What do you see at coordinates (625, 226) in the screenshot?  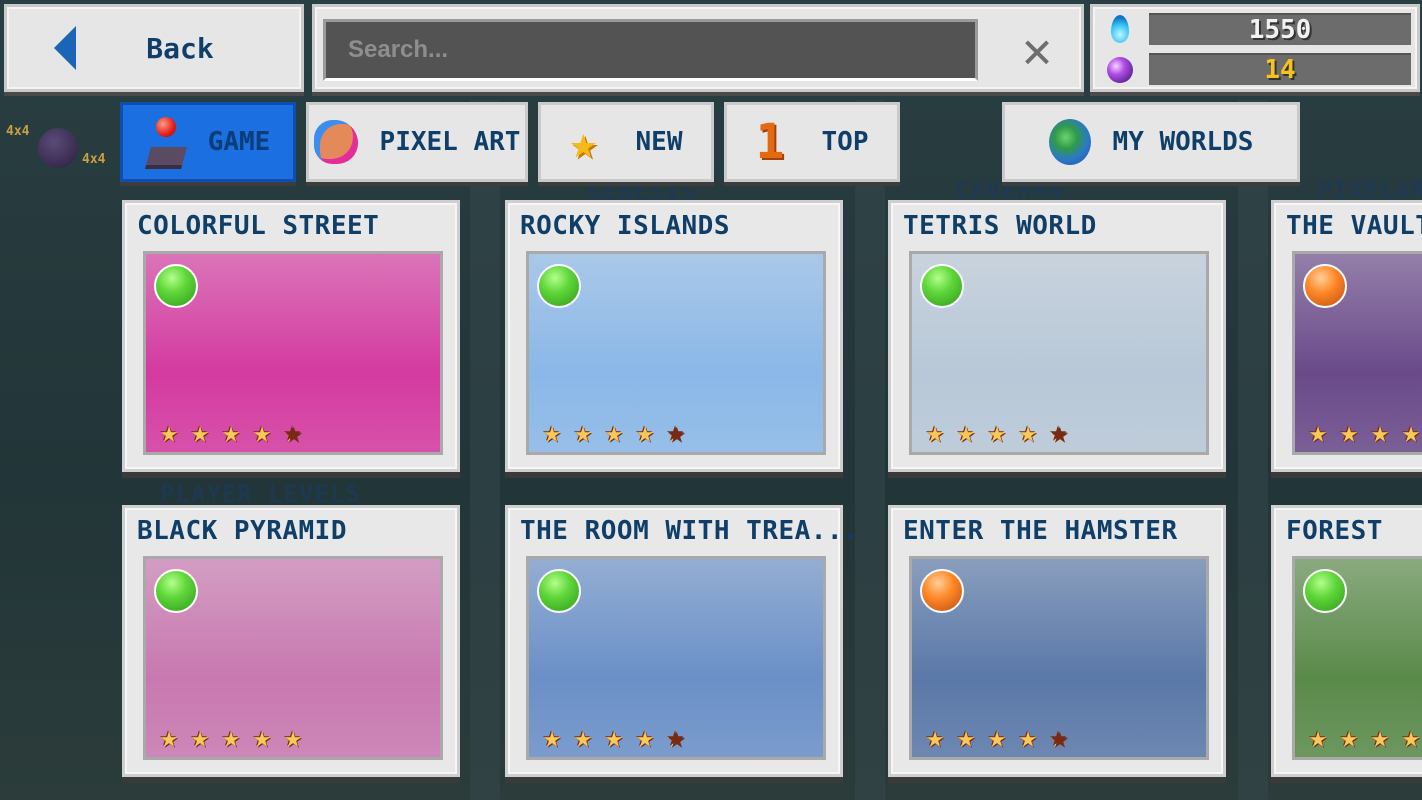 I see `level-title: ROCKY ISLANDS` at bounding box center [625, 226].